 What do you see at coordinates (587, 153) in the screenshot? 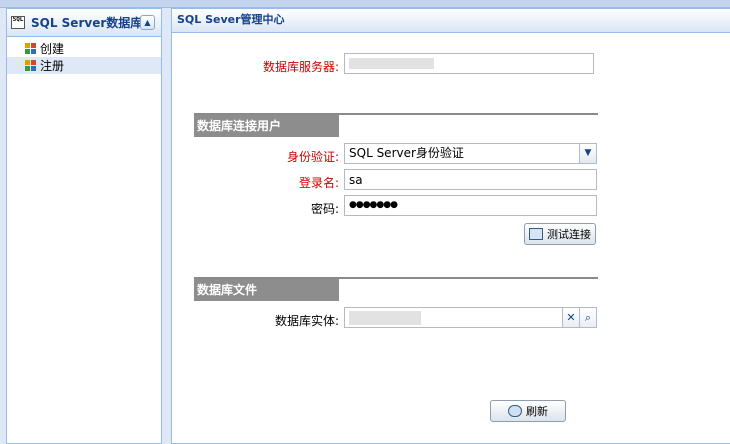
I see `chevron-down-icon: ▼` at bounding box center [587, 153].